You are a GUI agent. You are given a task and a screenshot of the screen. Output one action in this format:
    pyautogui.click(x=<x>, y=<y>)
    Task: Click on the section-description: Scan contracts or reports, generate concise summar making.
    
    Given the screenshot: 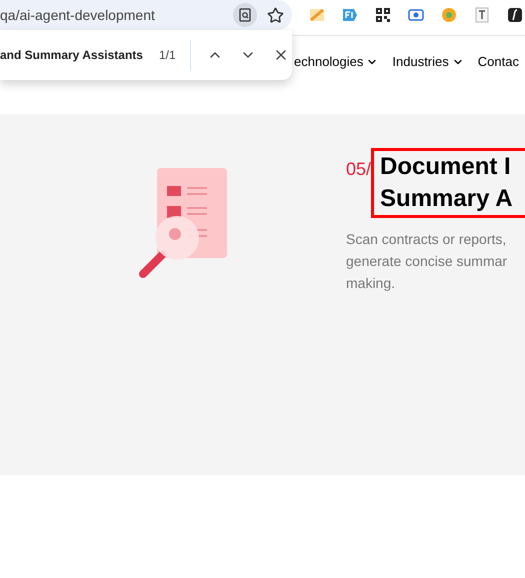 What is the action you would take?
    pyautogui.click(x=427, y=261)
    